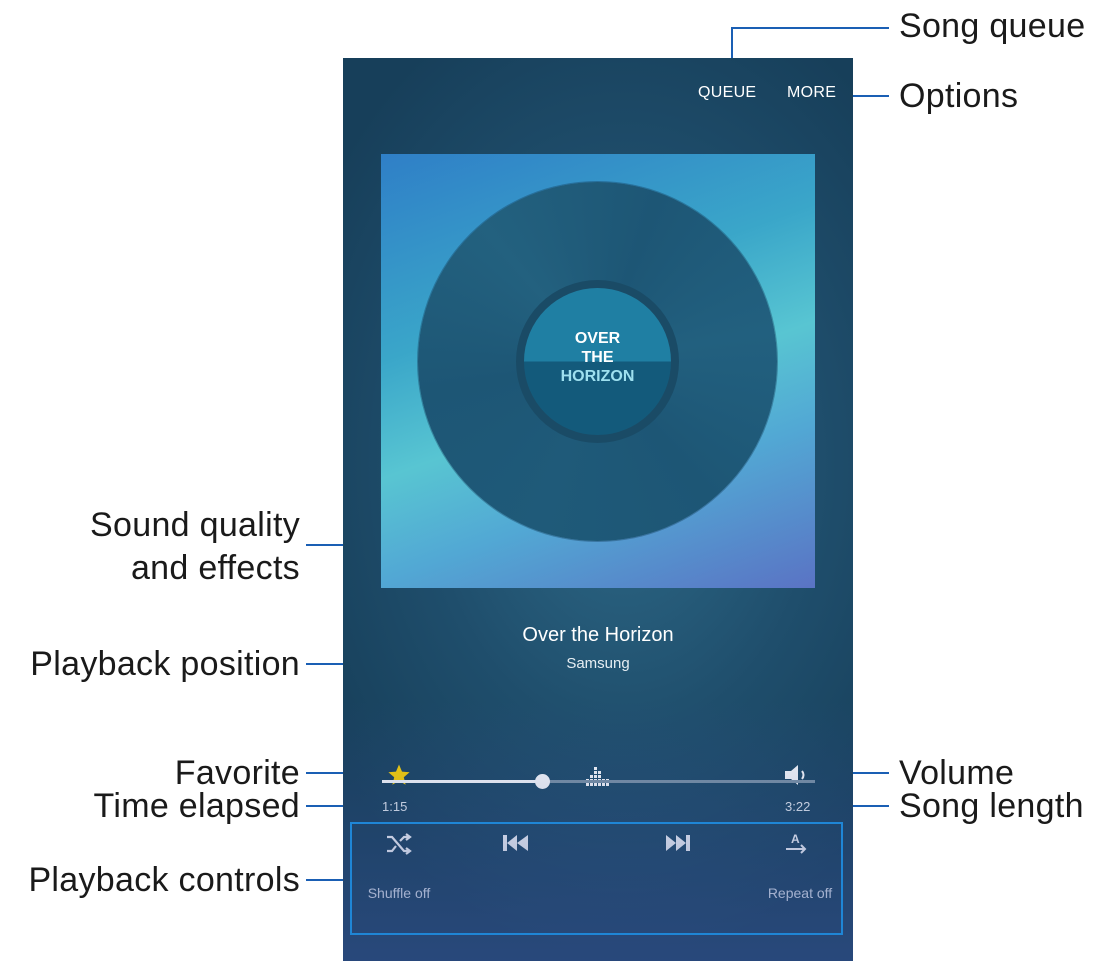 Image resolution: width=1097 pixels, height=961 pixels. What do you see at coordinates (598, 776) in the screenshot?
I see `equalizer-icon` at bounding box center [598, 776].